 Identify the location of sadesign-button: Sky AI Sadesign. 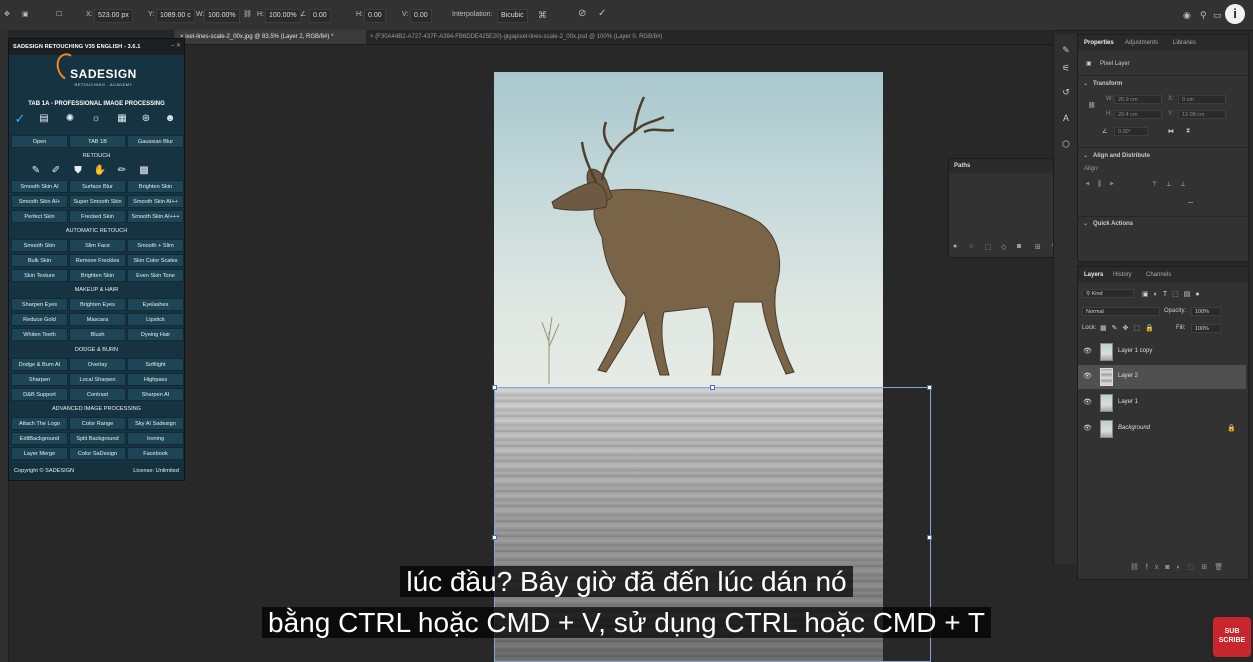
(155, 423).